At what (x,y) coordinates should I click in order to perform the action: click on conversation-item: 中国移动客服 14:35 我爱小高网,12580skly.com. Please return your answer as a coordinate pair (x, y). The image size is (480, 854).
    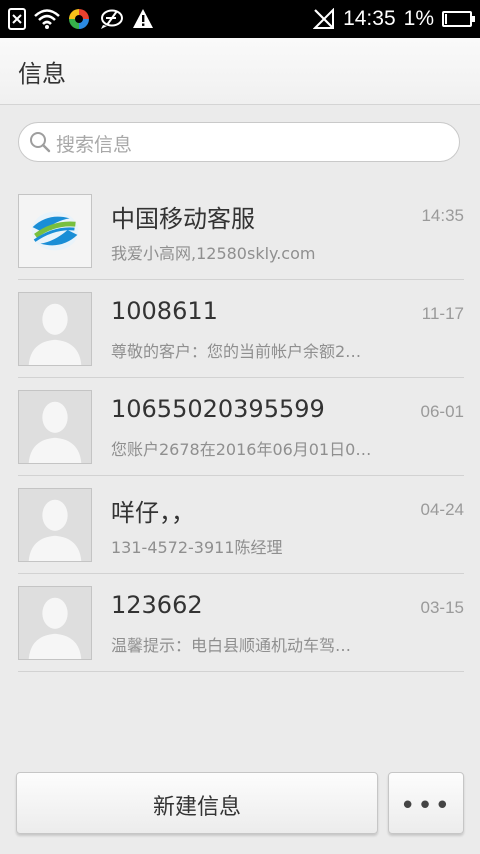
    Looking at the image, I should click on (240, 231).